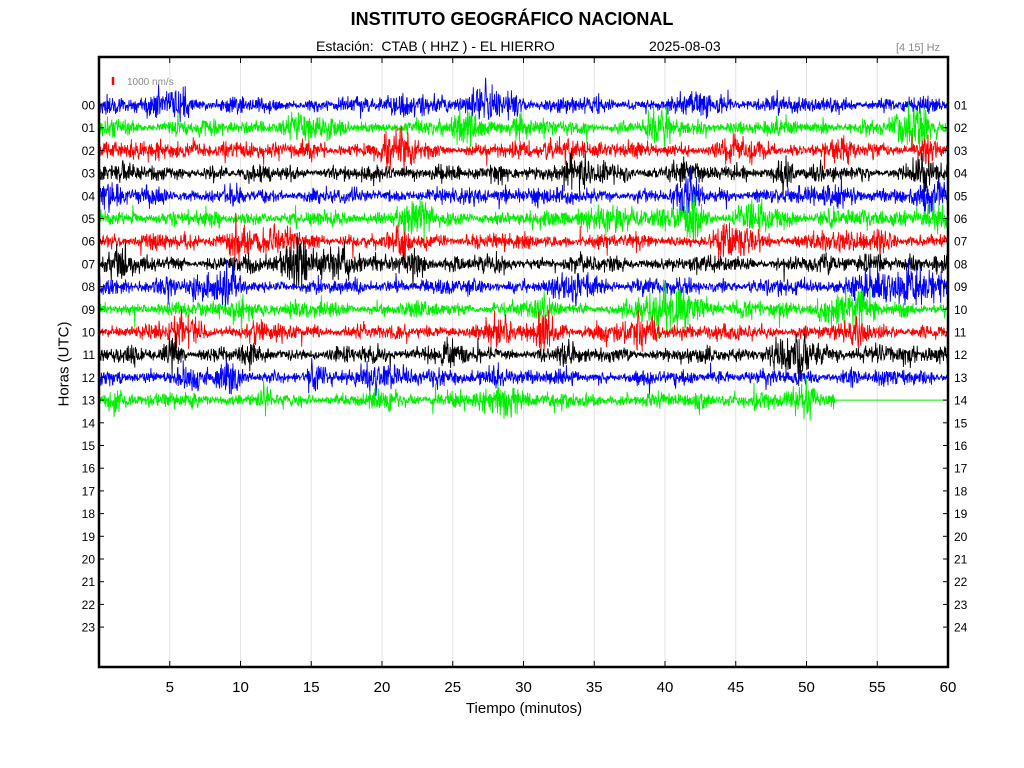 This screenshot has width=1024, height=768. I want to click on y-tick-label-right: 10, so click(961, 310).